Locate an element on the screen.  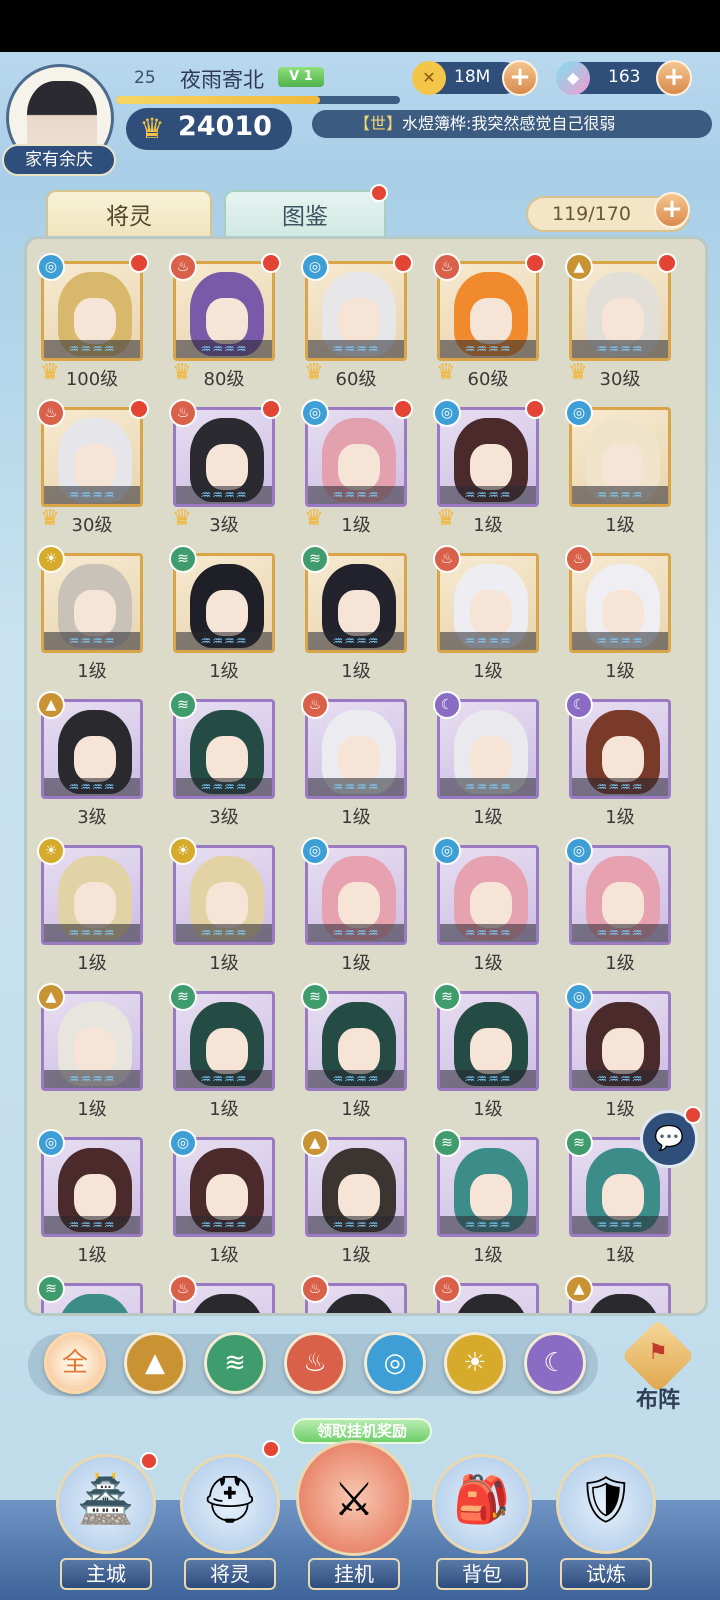
hero-card: ♒♒♒♒ ♨ ♛ 30级 is located at coordinates (93, 468).